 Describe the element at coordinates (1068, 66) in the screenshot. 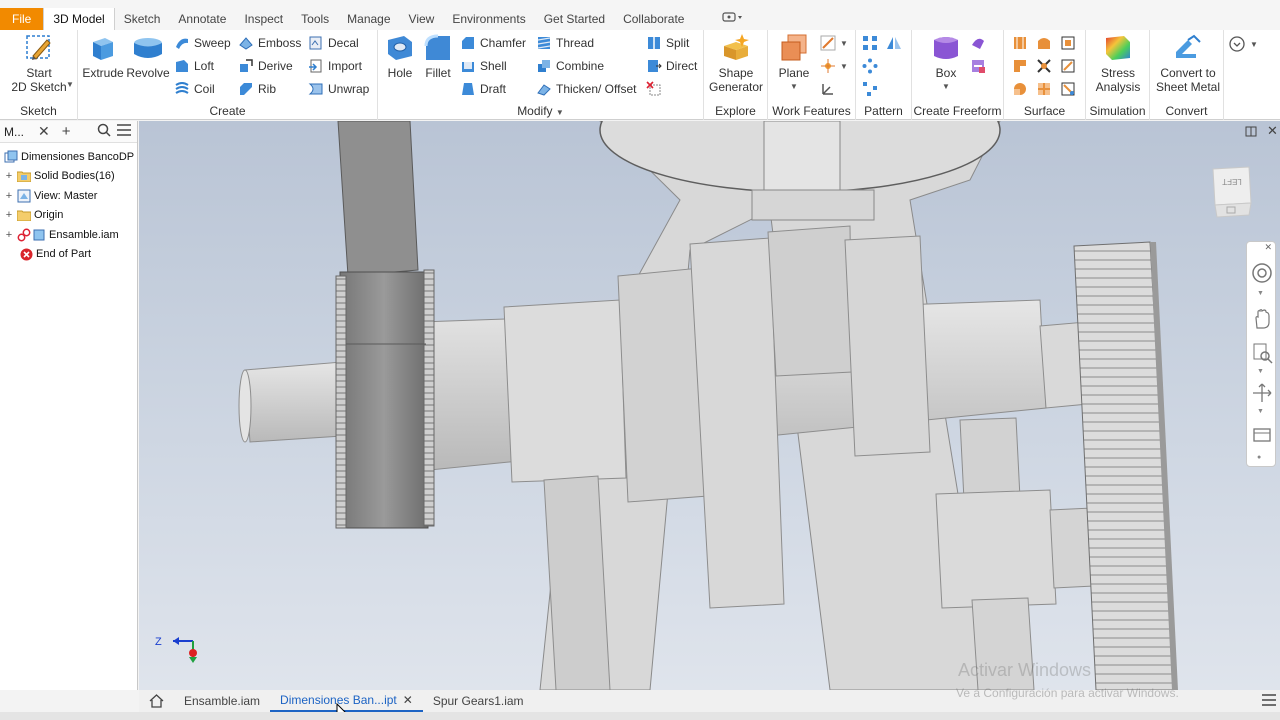

I see `replace-face-button` at that location.